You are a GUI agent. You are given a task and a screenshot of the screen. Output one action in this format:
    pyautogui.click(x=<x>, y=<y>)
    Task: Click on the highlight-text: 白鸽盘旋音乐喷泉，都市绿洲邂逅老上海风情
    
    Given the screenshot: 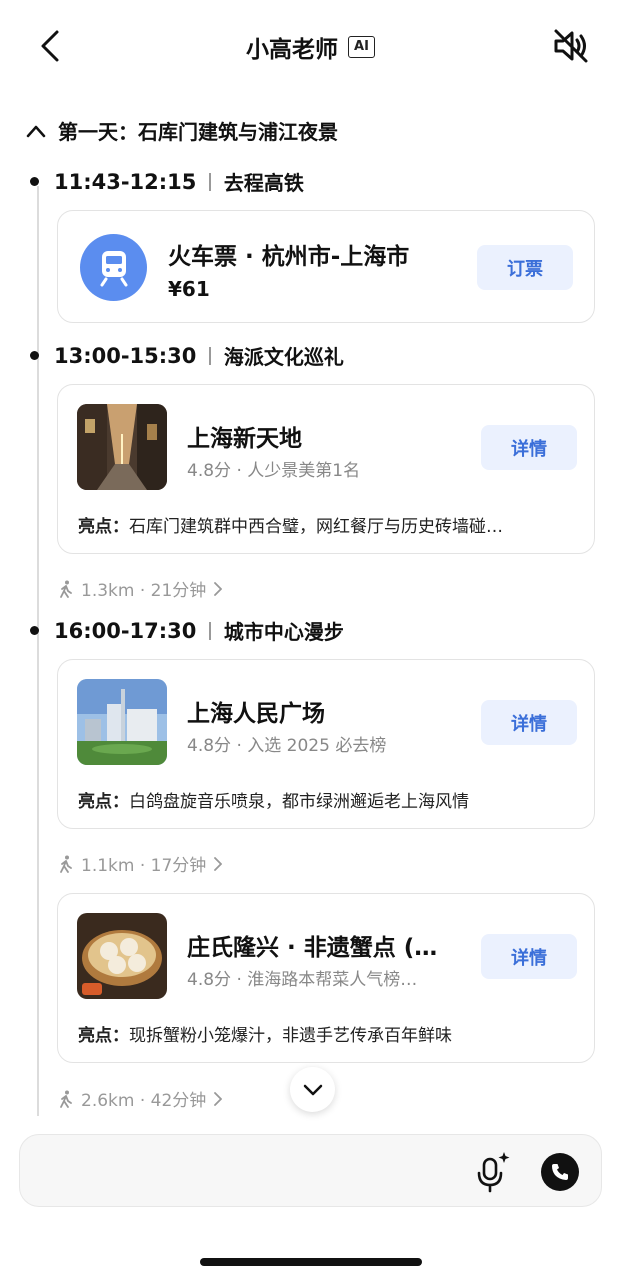 What is the action you would take?
    pyautogui.click(x=299, y=802)
    